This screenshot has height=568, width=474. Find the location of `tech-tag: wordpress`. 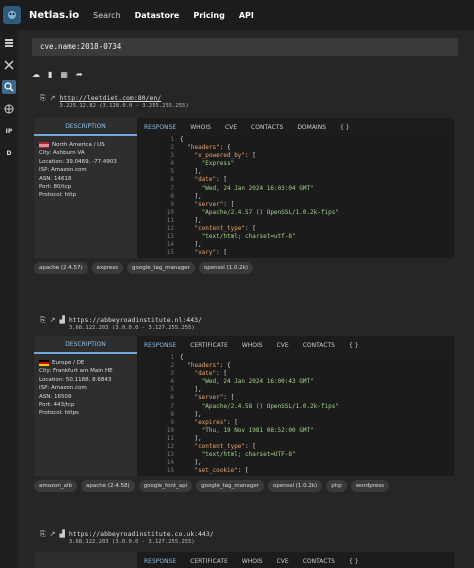

tech-tag: wordpress is located at coordinates (369, 486).